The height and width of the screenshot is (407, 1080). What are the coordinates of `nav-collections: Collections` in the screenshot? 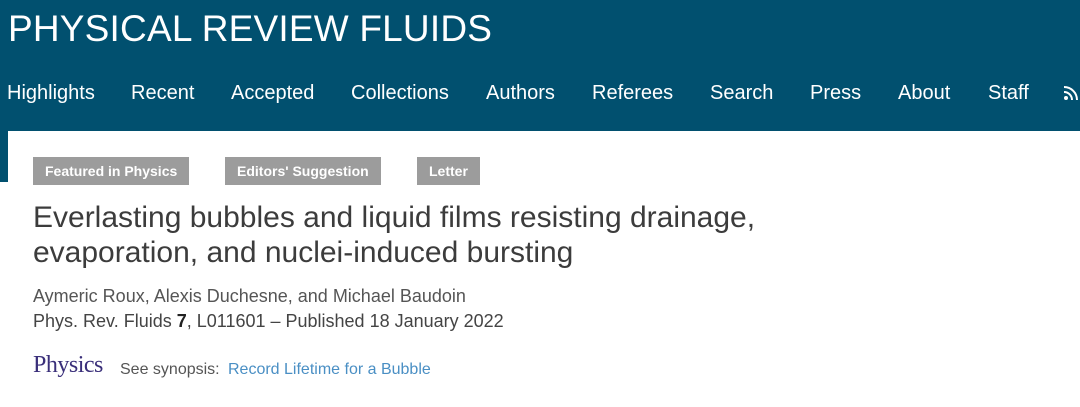 It's located at (400, 93).